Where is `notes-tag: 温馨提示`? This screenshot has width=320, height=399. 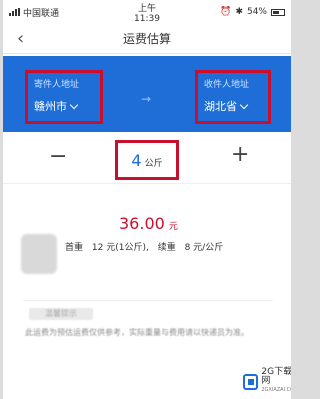 notes-tag: 温馨提示 is located at coordinates (61, 314).